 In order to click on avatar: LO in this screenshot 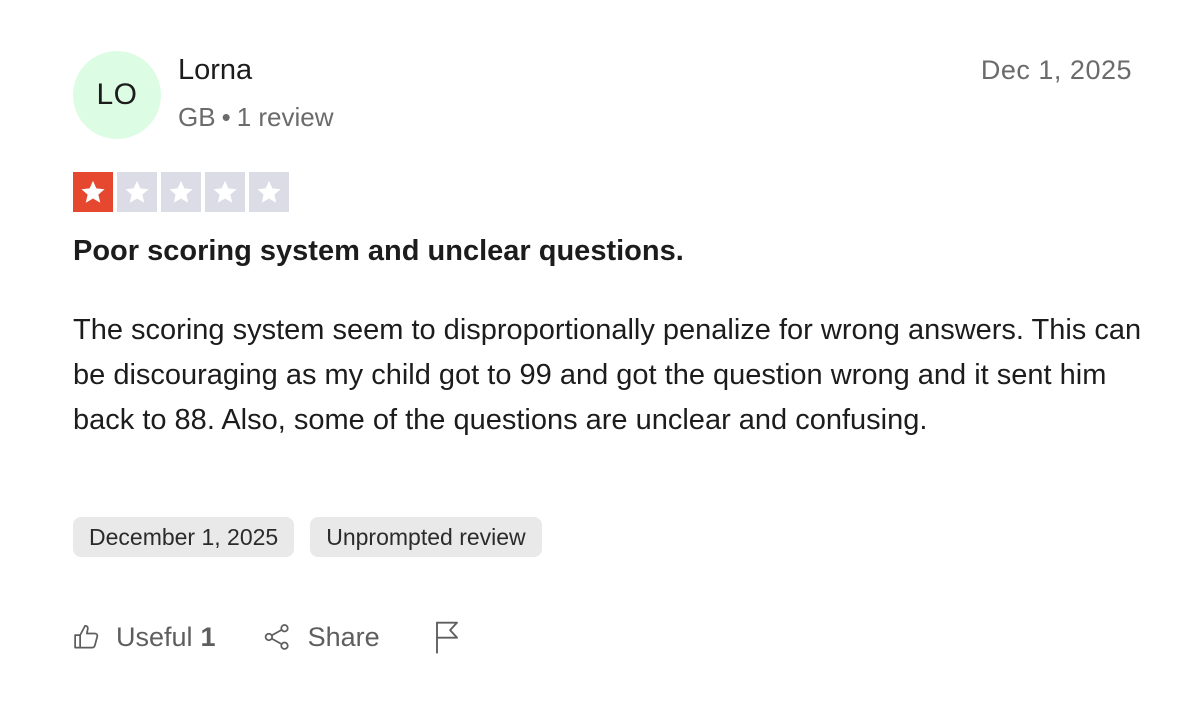, I will do `click(117, 95)`.